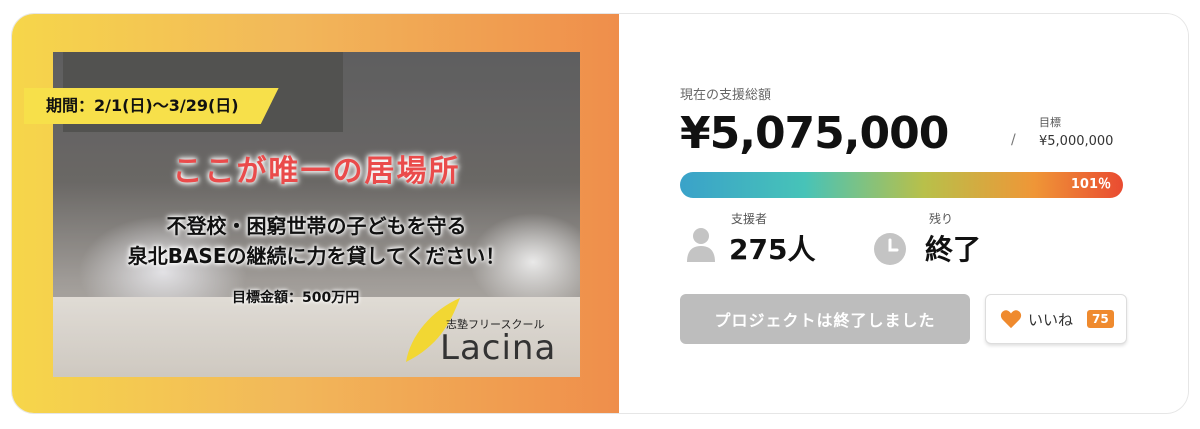 The width and height of the screenshot is (1200, 429). What do you see at coordinates (772, 249) in the screenshot?
I see `supporters-count: 275人` at bounding box center [772, 249].